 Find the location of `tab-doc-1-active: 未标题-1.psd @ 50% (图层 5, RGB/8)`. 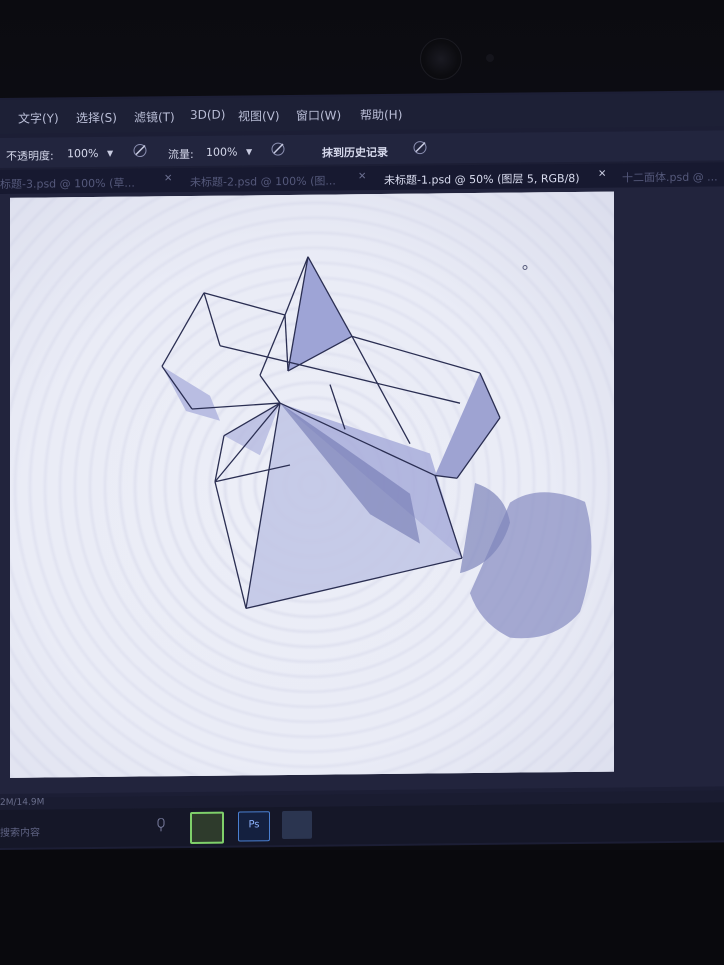

tab-doc-1-active: 未标题-1.psd @ 50% (图层 5, RGB/8) is located at coordinates (482, 179).